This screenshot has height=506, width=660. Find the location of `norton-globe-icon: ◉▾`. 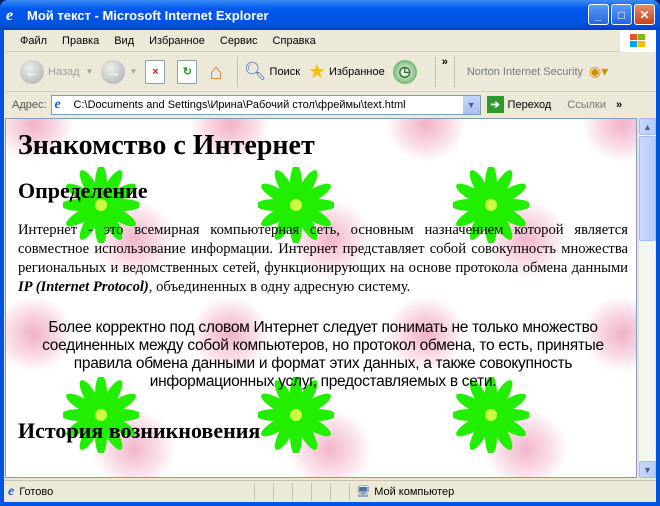

norton-globe-icon: ◉▾ is located at coordinates (598, 71).